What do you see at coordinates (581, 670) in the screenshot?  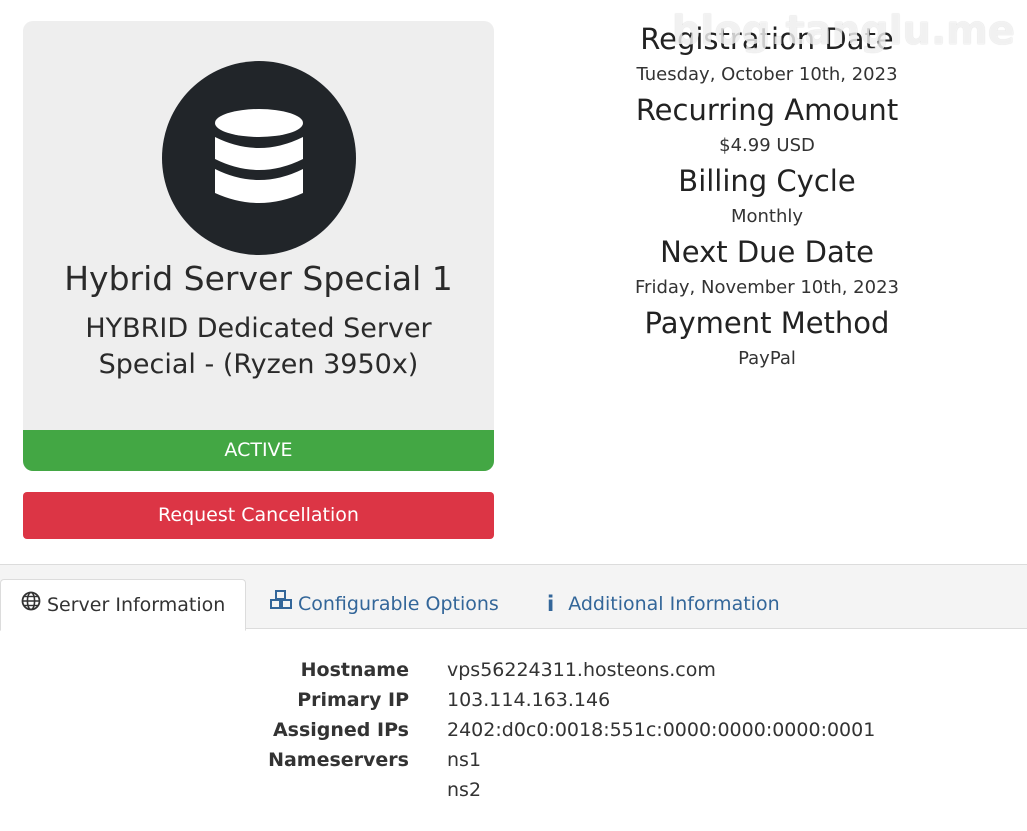 I see `hostname-value: vps56224311.hosteons.com` at bounding box center [581, 670].